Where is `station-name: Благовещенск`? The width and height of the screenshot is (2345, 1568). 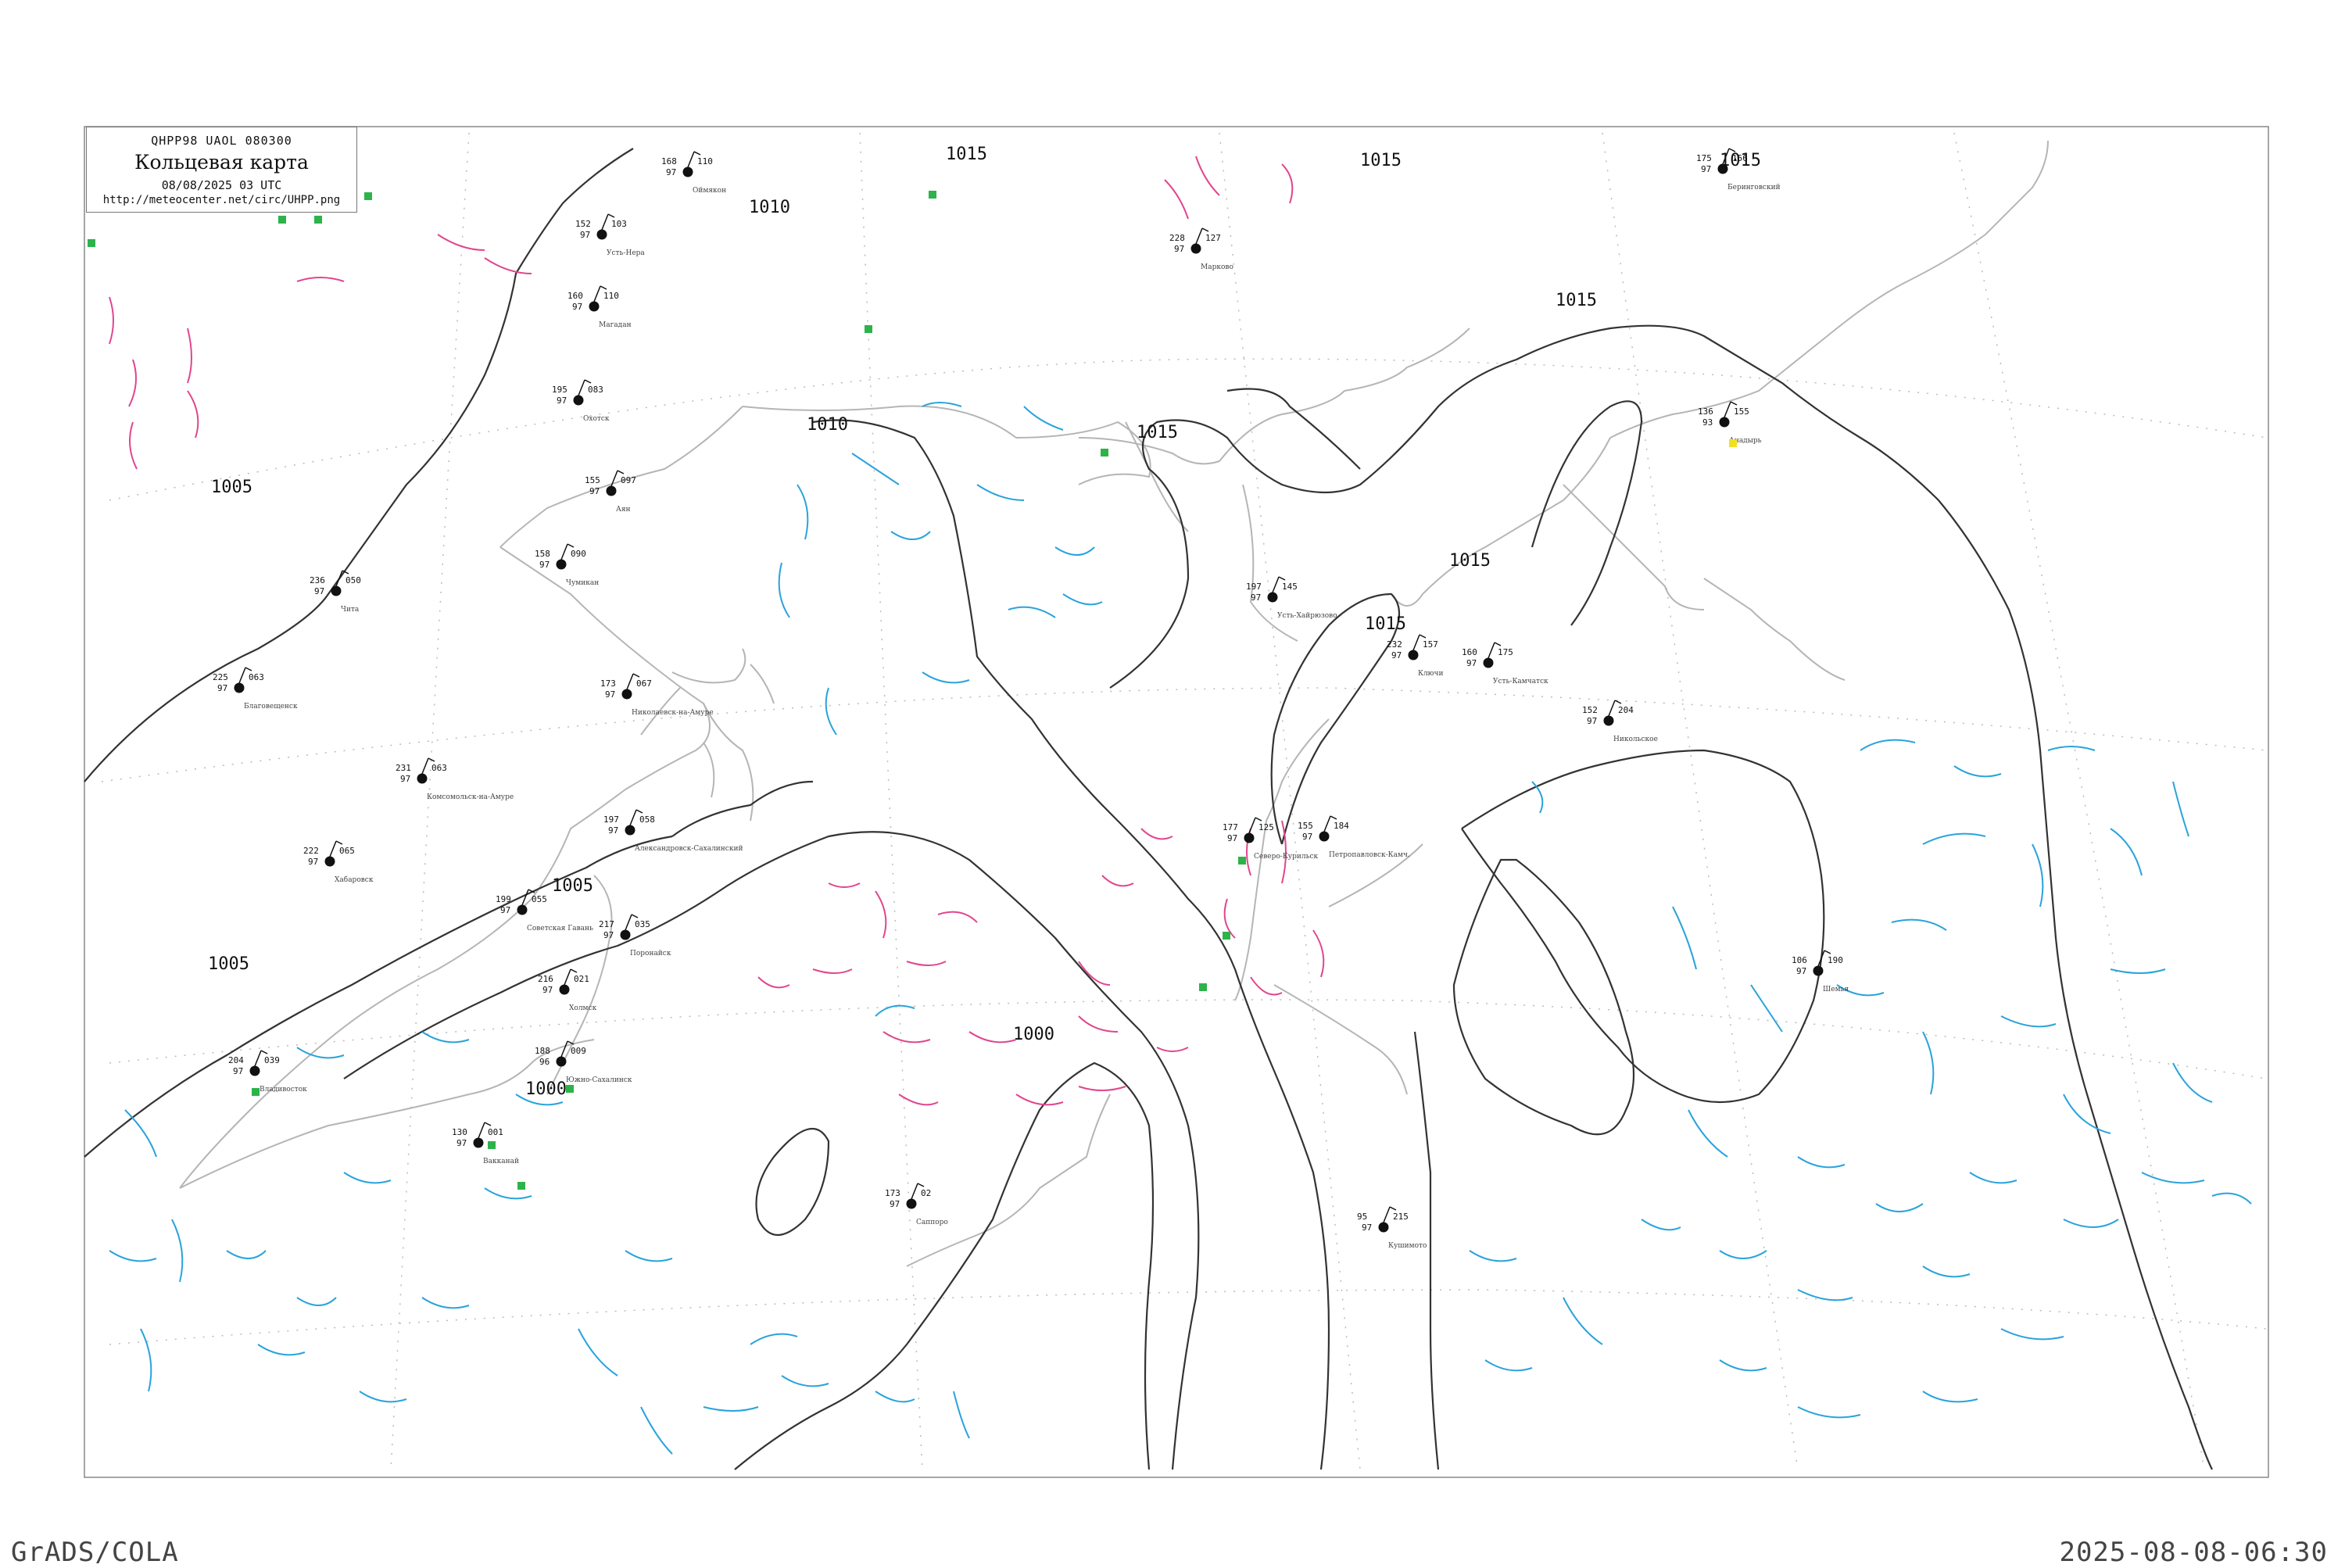 station-name: Благовещенск is located at coordinates (271, 707).